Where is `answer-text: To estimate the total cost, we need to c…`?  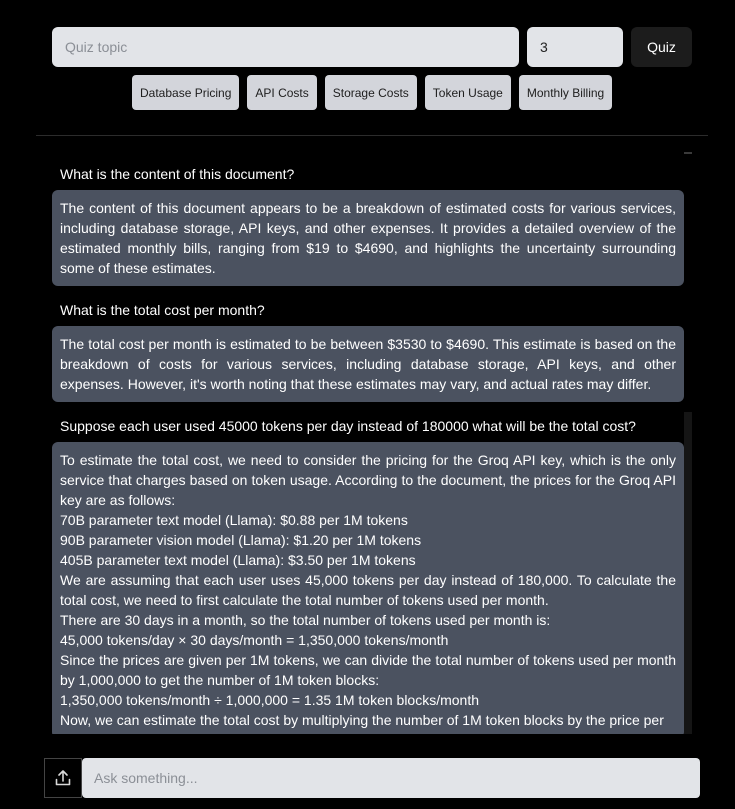 answer-text: To estimate the total cost, we need to c… is located at coordinates (368, 480).